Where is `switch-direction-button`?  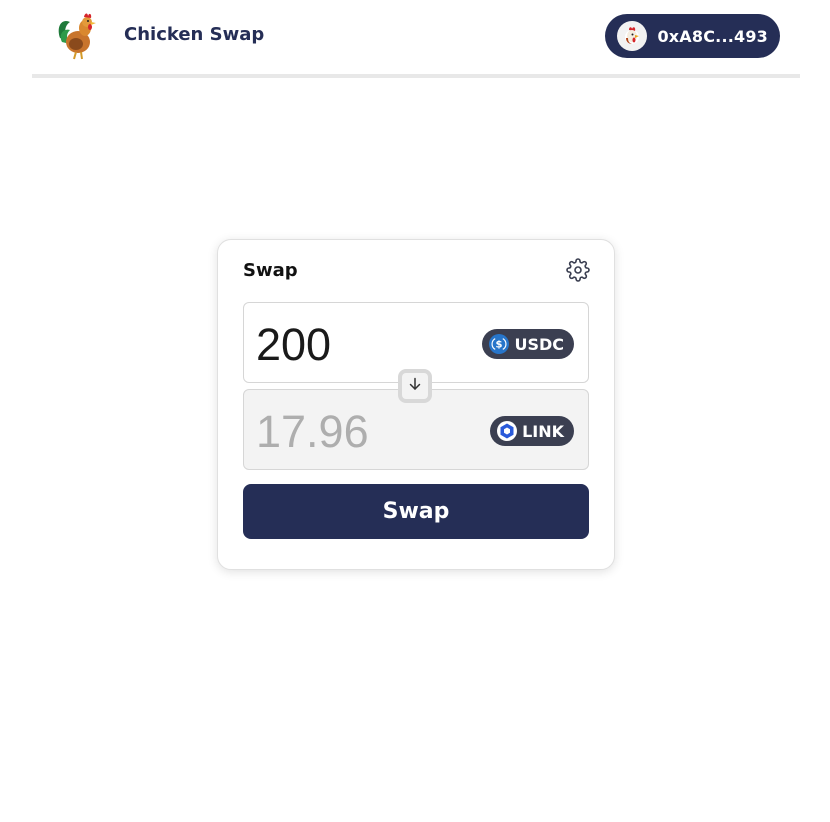 switch-direction-button is located at coordinates (415, 386).